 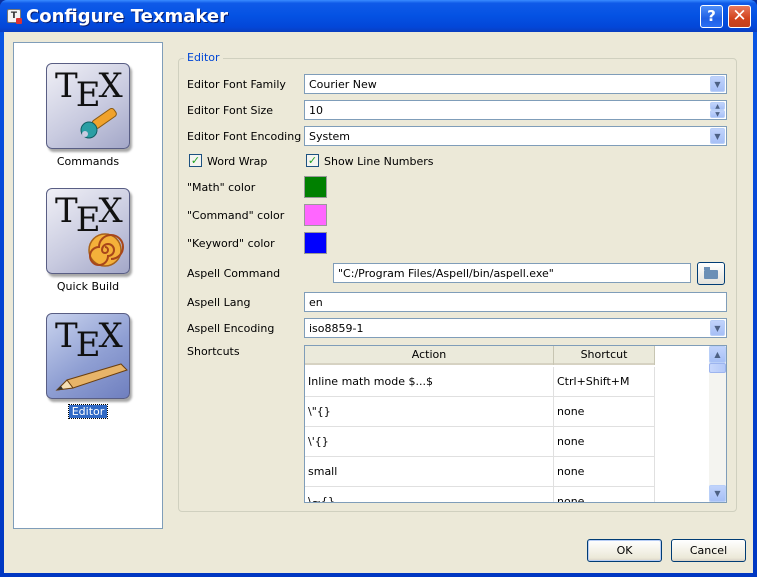 I want to click on action-cell: \'{}, so click(x=429, y=442).